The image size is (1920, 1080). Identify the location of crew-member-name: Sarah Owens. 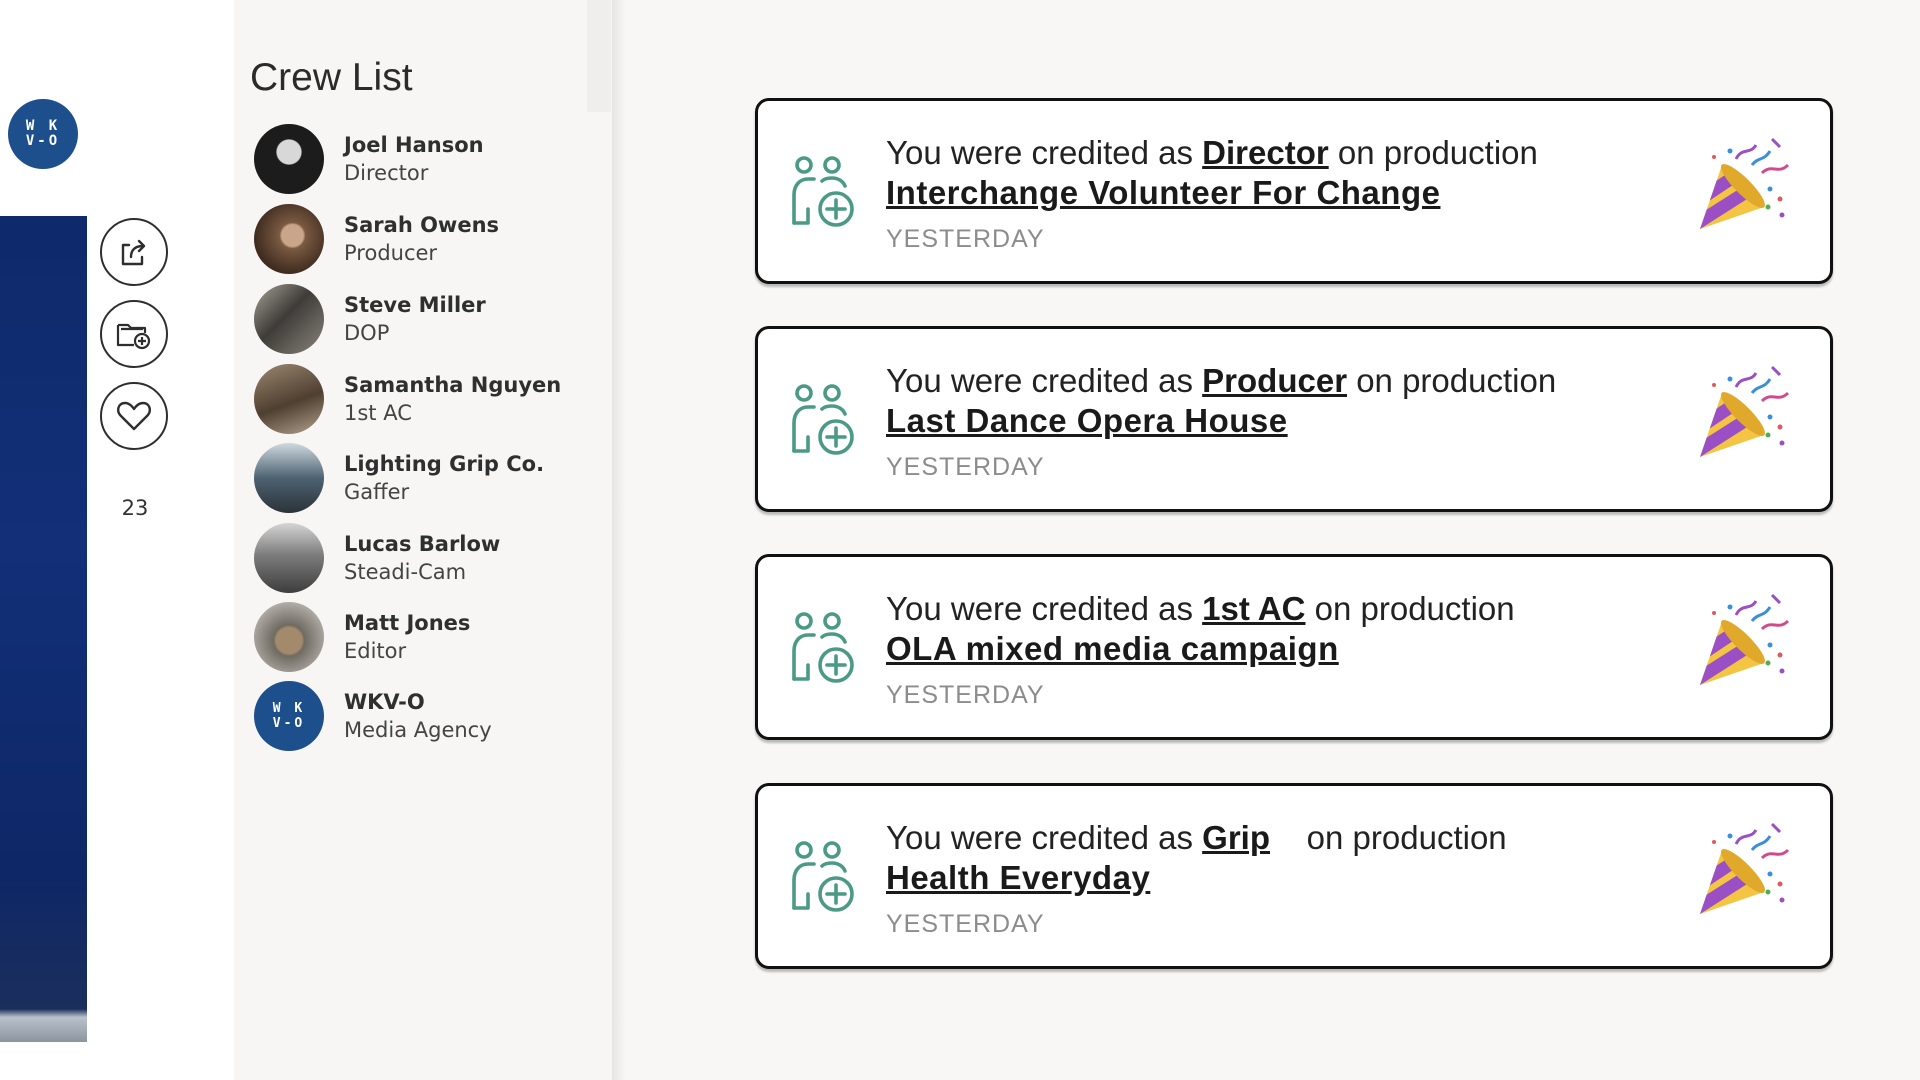
(422, 225).